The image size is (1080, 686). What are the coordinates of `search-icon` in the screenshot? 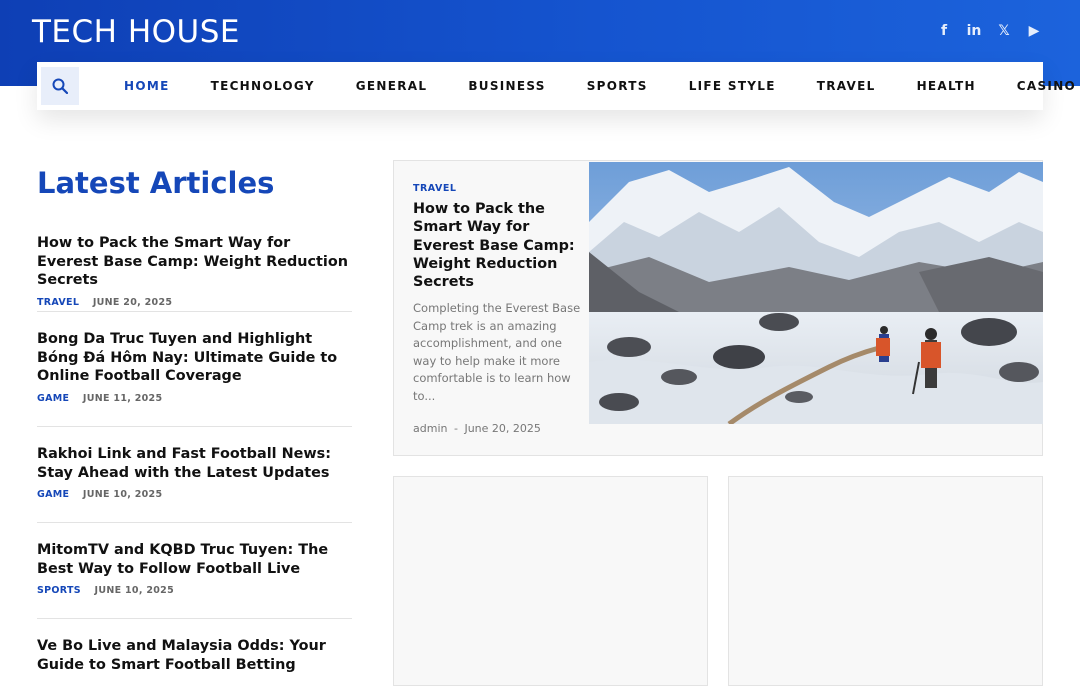 It's located at (60, 86).